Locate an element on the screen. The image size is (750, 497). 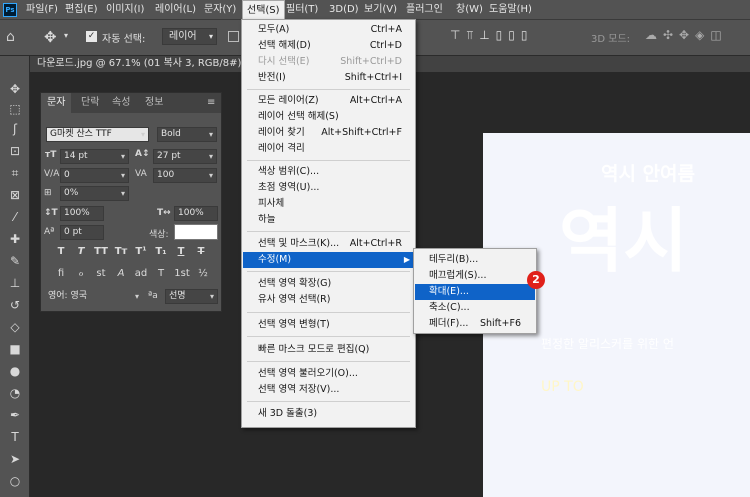
anti-alias-dropdown: 선명 ▾ is located at coordinates (191, 296).